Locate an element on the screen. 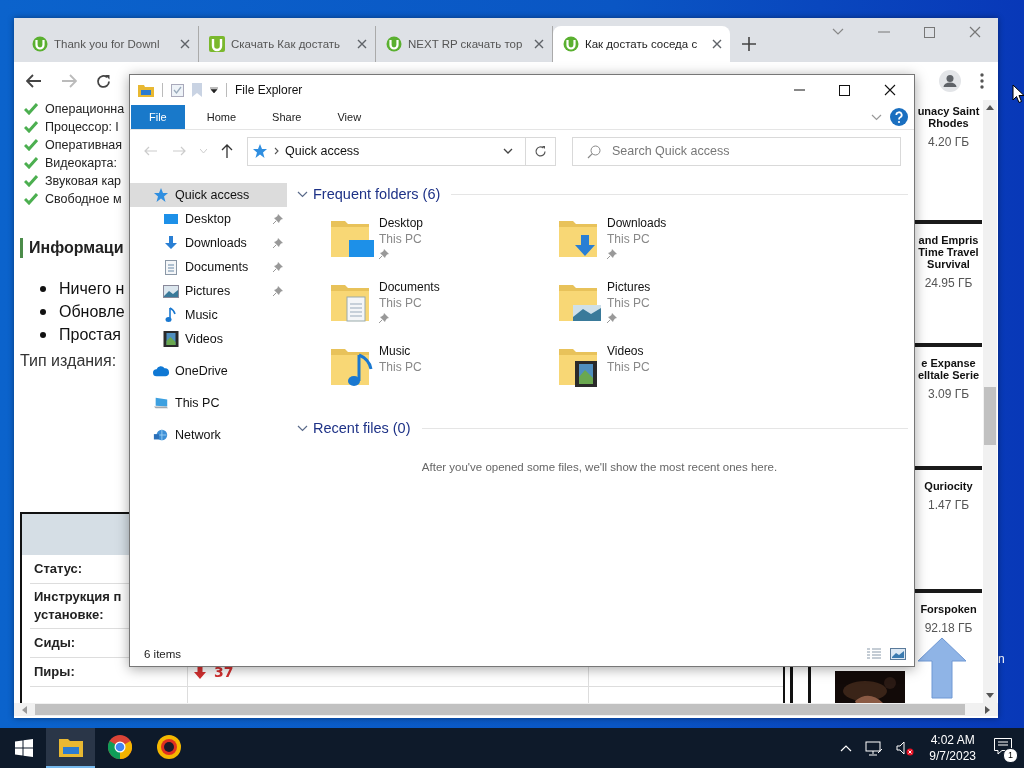 This screenshot has width=1024, height=768. bullet-icon is located at coordinates (43, 288).